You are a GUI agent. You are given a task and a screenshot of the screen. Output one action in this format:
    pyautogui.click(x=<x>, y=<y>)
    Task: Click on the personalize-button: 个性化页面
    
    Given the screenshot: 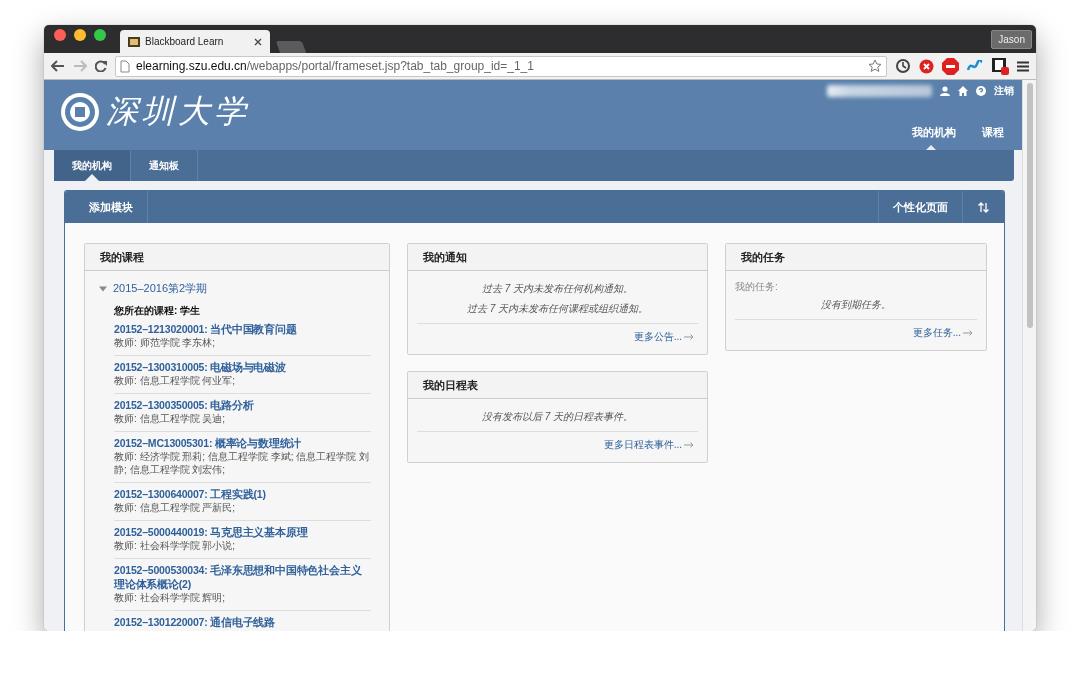 What is the action you would take?
    pyautogui.click(x=920, y=207)
    